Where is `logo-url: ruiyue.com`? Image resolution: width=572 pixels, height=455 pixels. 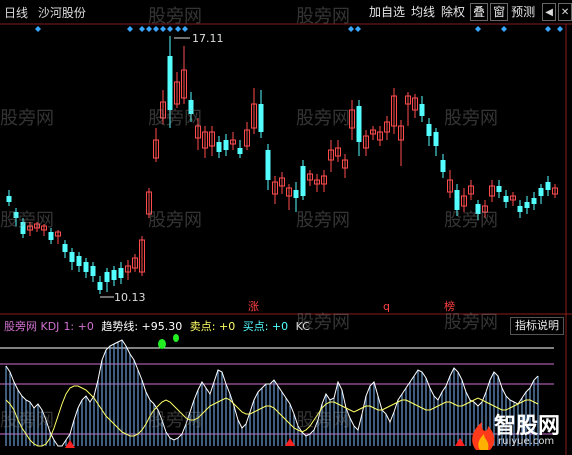 logo-url: ruiyue.com is located at coordinates (526, 441).